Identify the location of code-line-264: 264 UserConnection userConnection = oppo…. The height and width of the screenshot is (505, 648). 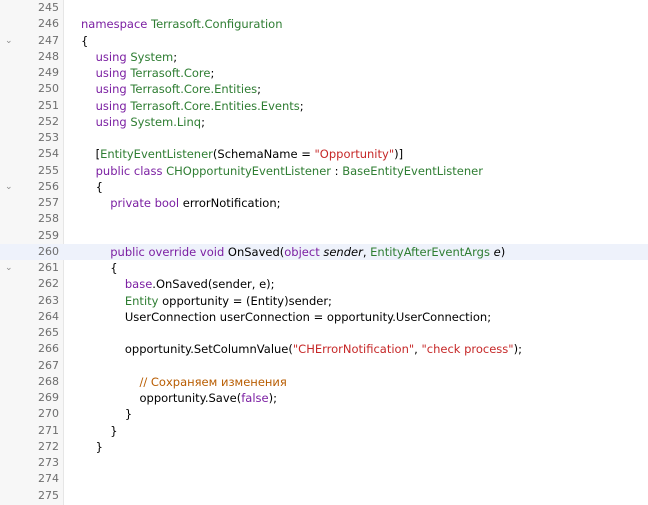
(324, 317).